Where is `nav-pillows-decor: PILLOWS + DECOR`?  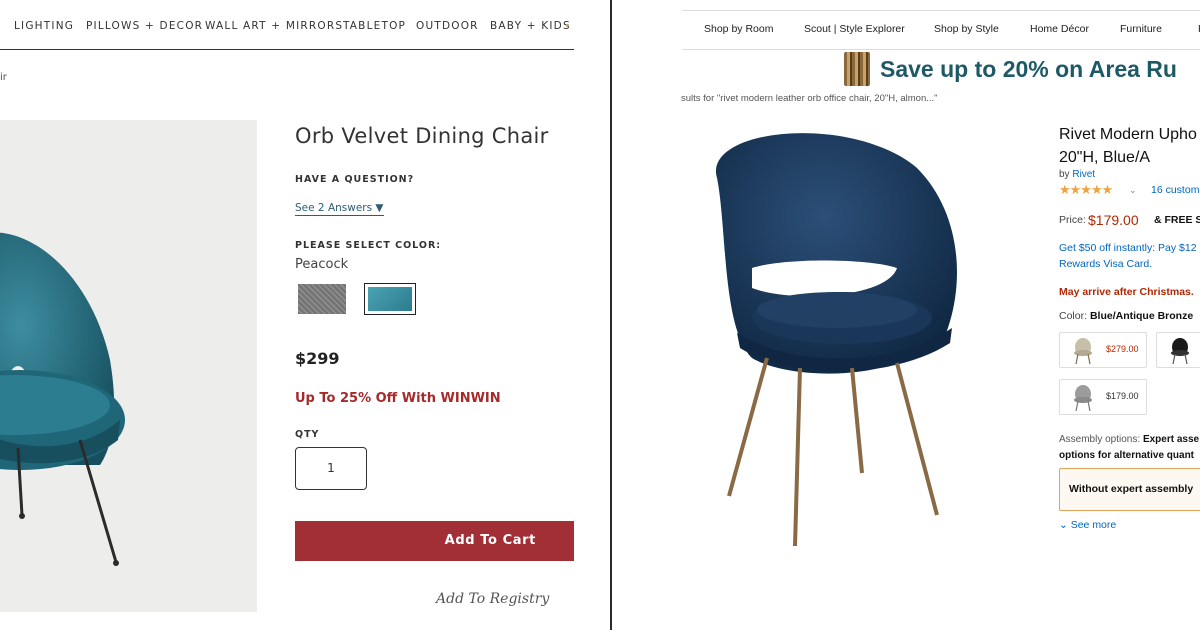
nav-pillows-decor: PILLOWS + DECOR is located at coordinates (144, 26).